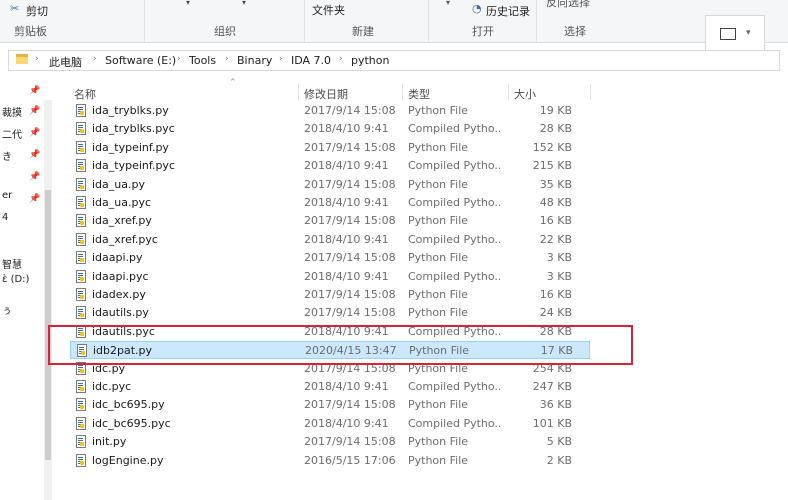 This screenshot has width=788, height=500. What do you see at coordinates (118, 184) in the screenshot?
I see `file-name: ida_ua.py` at bounding box center [118, 184].